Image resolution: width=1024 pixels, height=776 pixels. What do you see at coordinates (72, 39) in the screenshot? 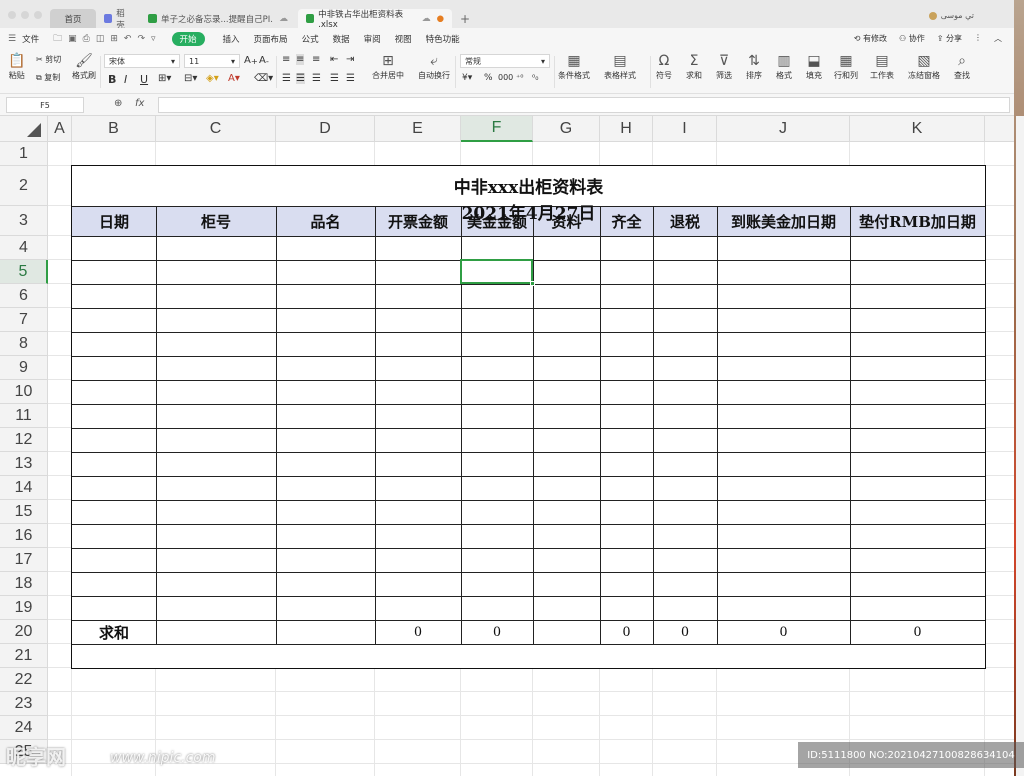
I see `save-icon: ▣` at bounding box center [72, 39].